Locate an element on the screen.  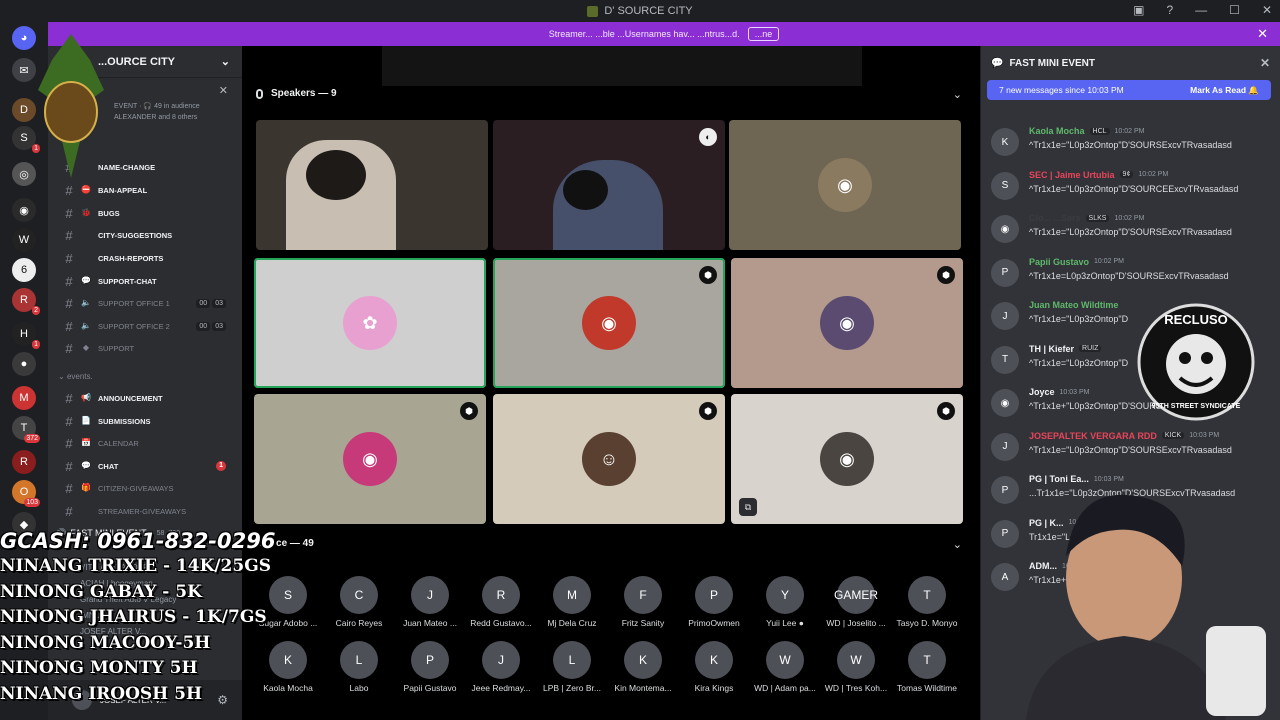
channel-item: # 🐞 BUGS is located at coordinates (148, 213).